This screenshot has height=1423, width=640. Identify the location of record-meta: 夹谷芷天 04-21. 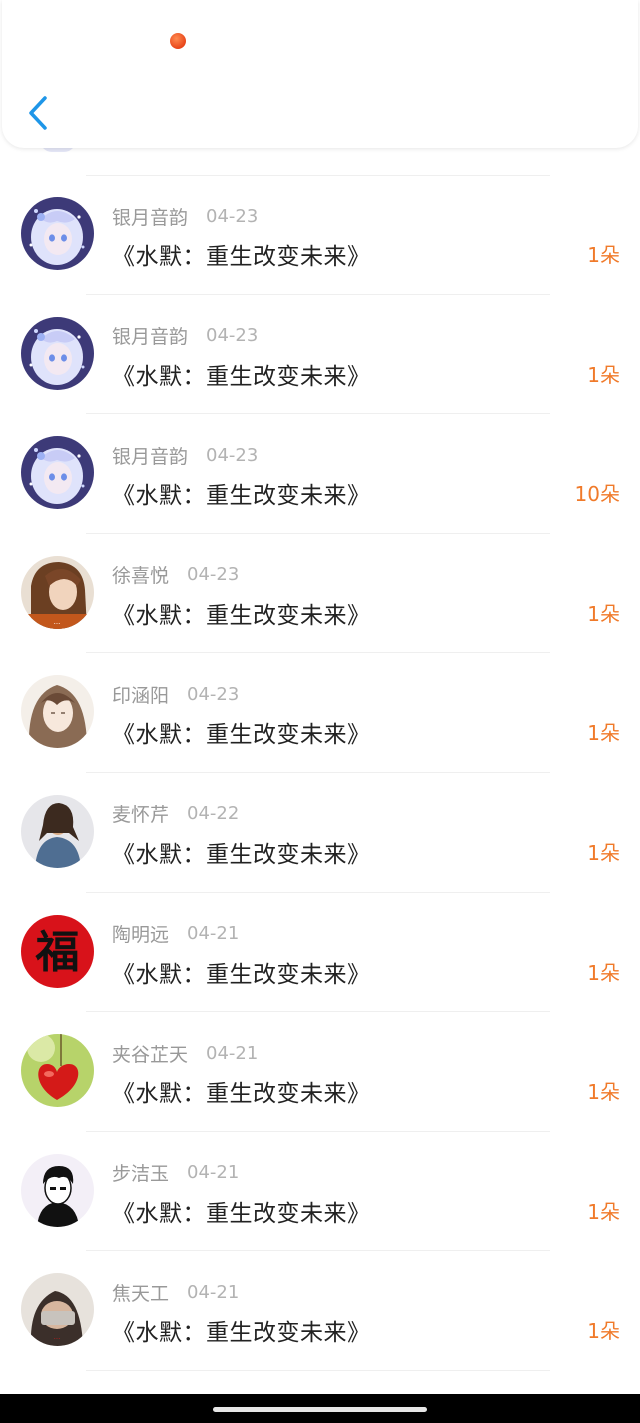
(185, 1053).